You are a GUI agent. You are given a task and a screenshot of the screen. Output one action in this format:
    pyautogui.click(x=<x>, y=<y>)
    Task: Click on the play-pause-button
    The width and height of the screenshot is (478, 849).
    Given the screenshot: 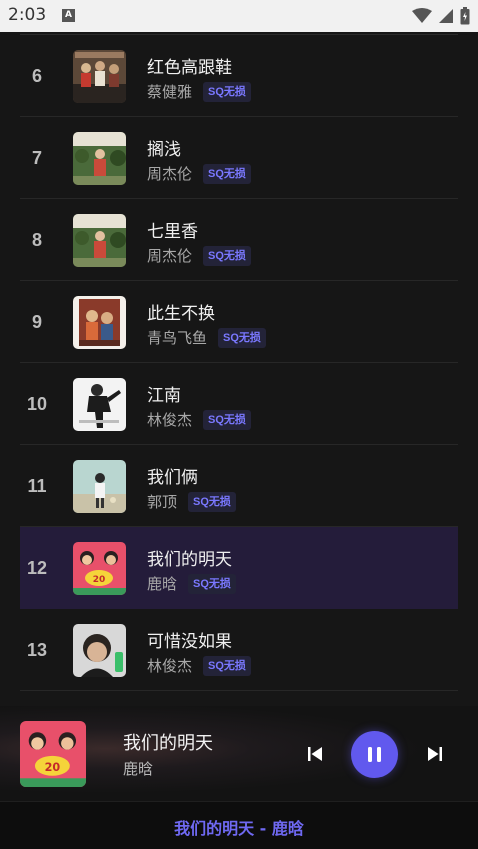 What is the action you would take?
    pyautogui.click(x=374, y=754)
    